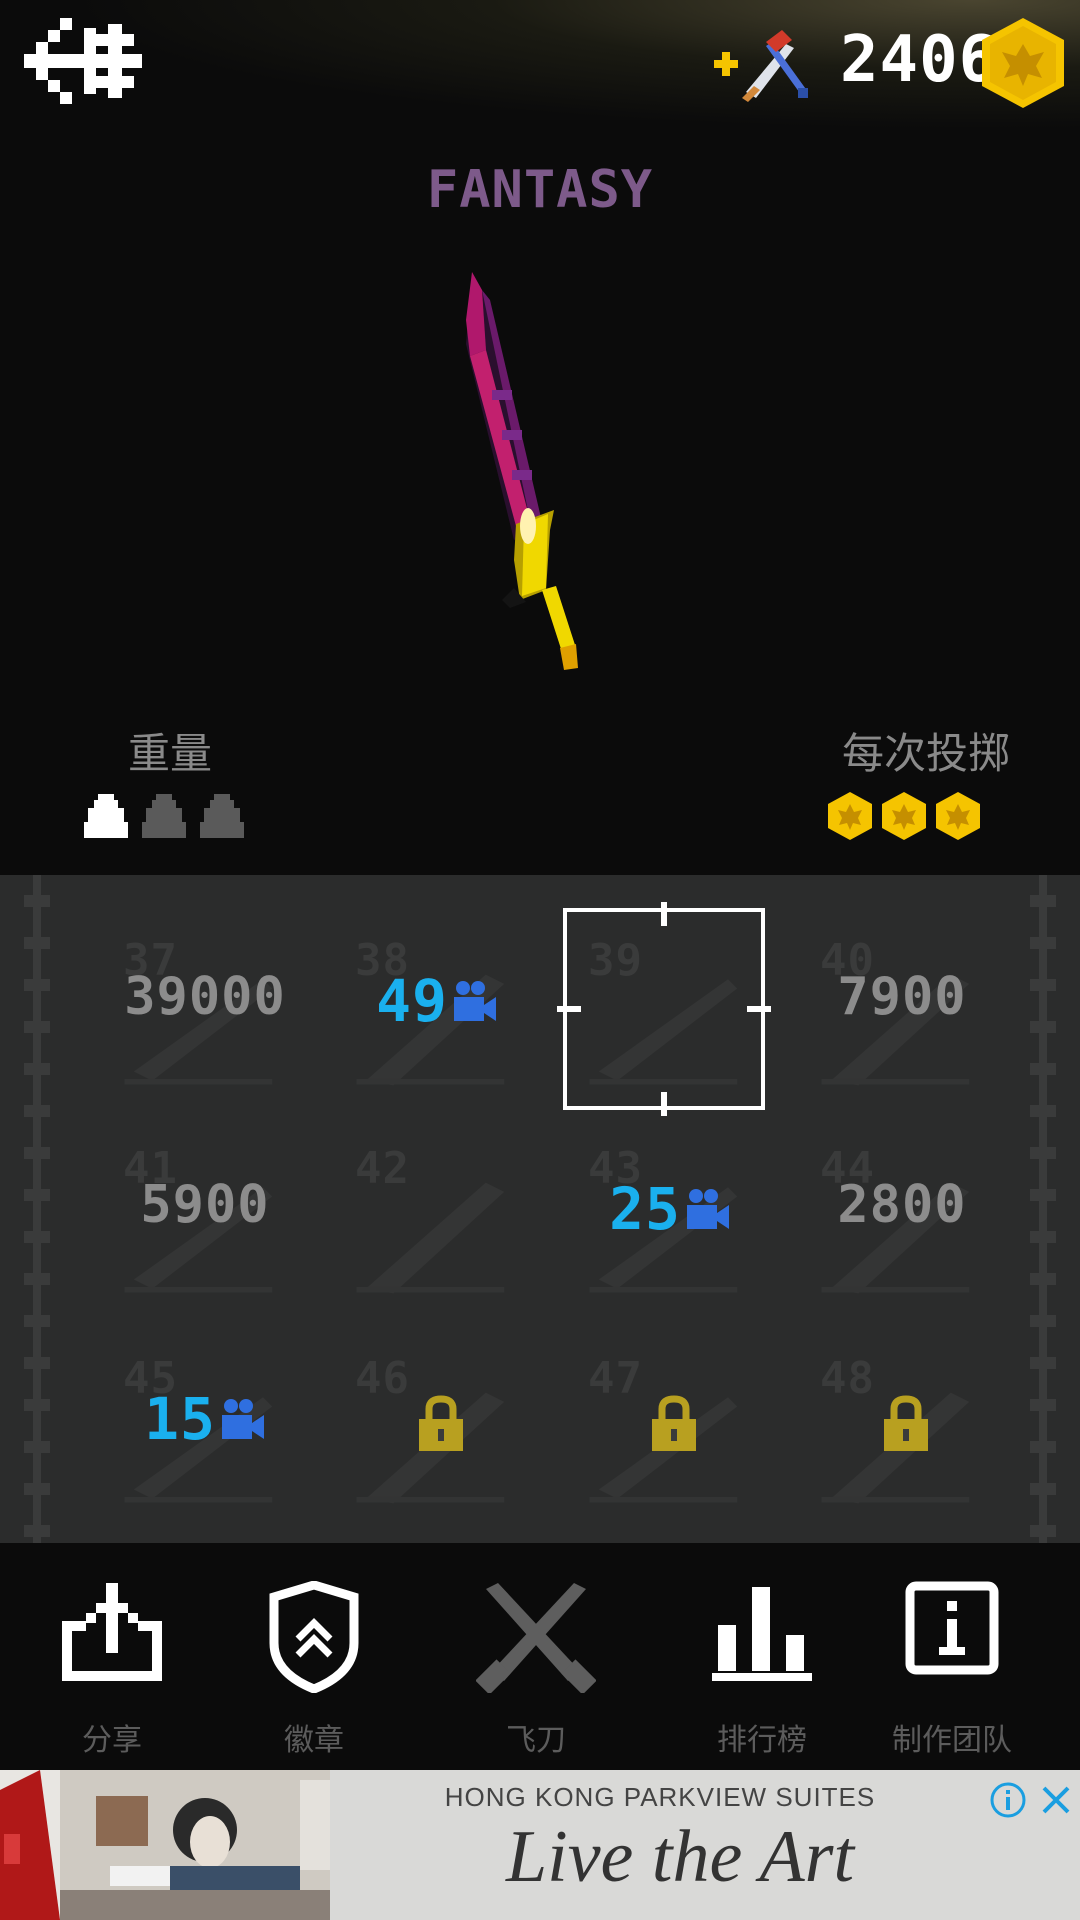 This screenshot has width=1080, height=1920. I want to click on credits-label: 制作团队, so click(952, 1740).